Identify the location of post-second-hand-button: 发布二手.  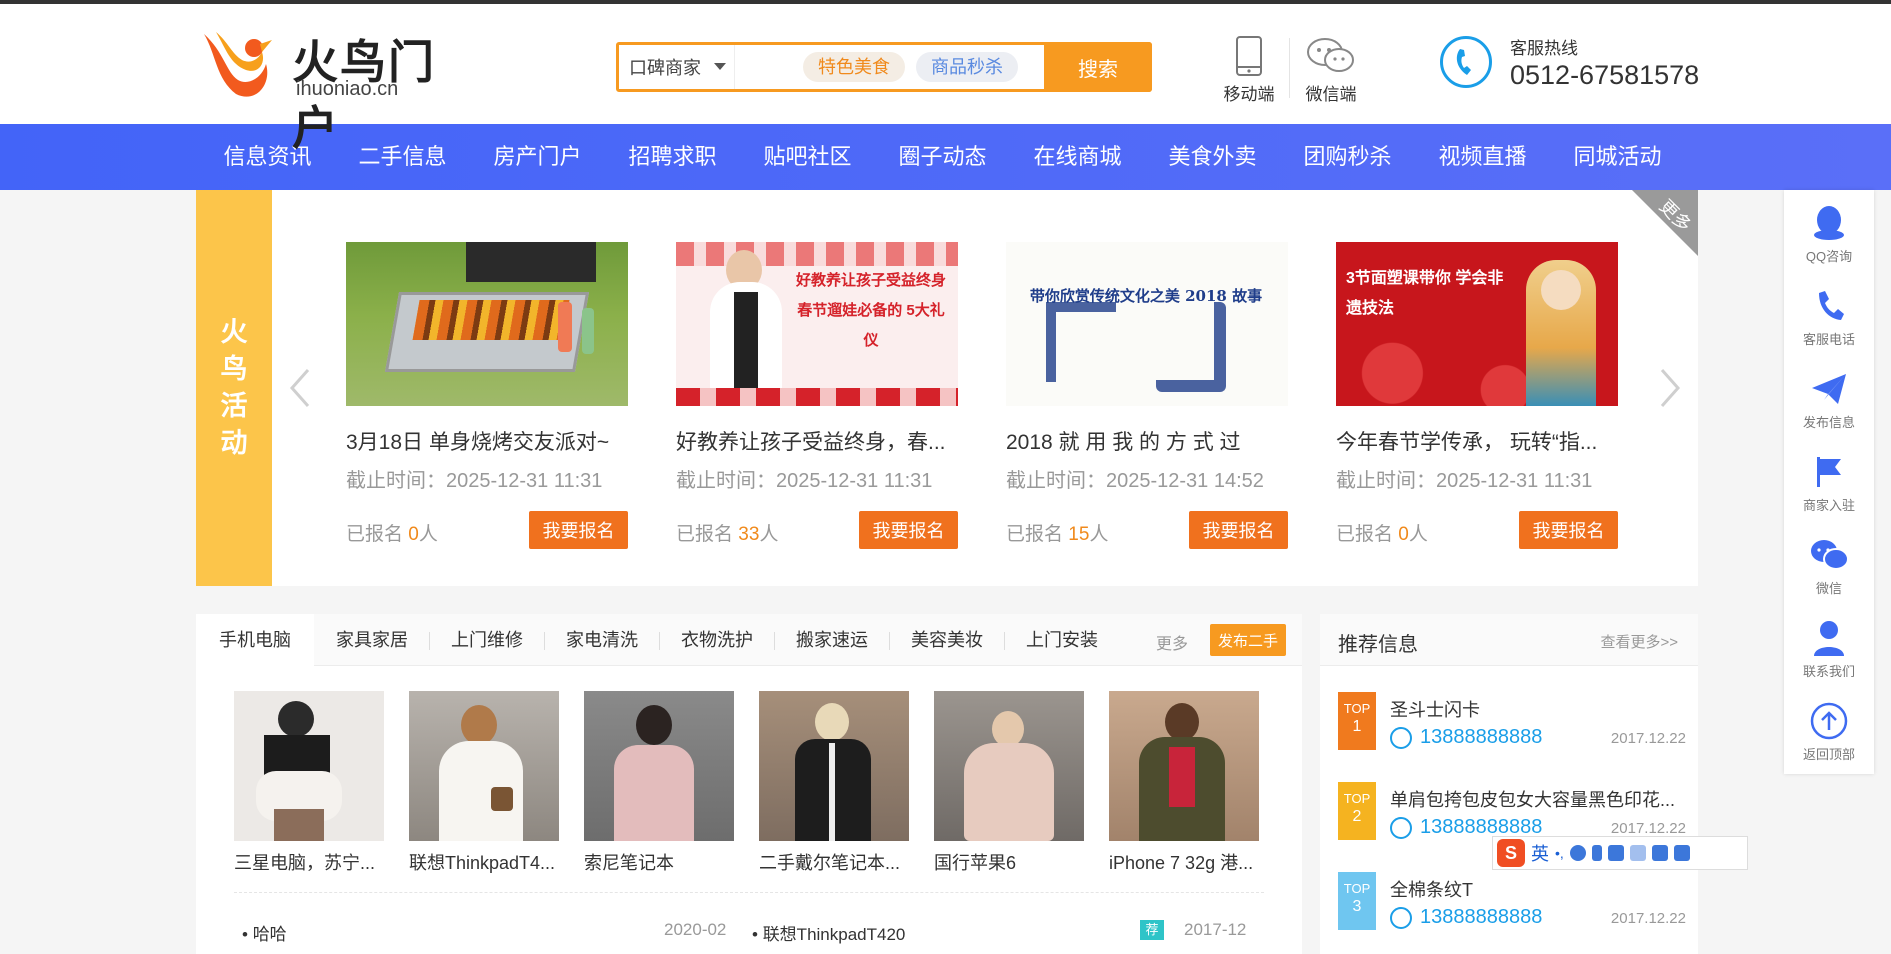
(1248, 640).